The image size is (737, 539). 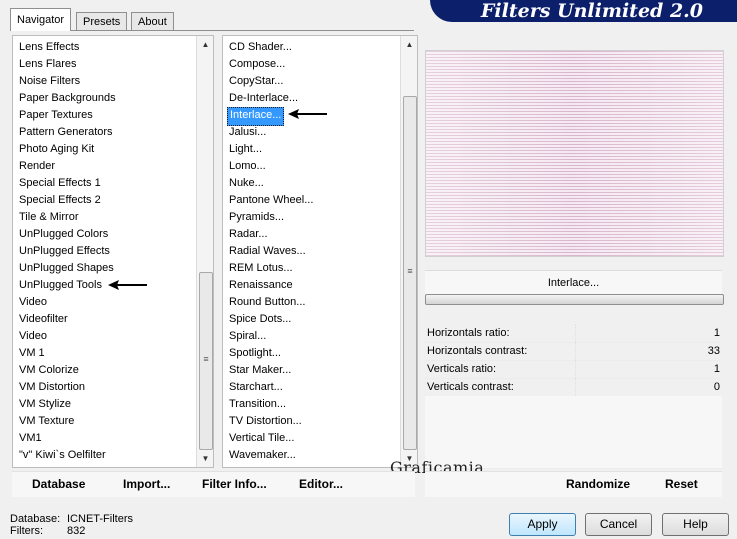 What do you see at coordinates (468, 333) in the screenshot?
I see `param-label: Horizontals ratio:` at bounding box center [468, 333].